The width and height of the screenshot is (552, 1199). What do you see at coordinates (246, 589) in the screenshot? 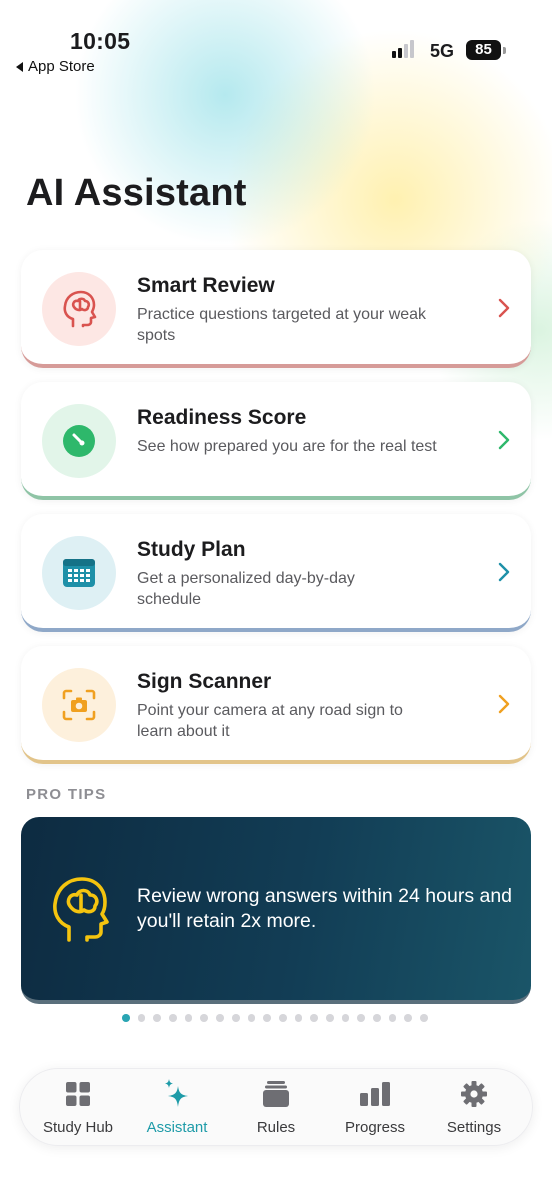
I see `card-description: Get a personalized day-by-day schedule` at bounding box center [246, 589].